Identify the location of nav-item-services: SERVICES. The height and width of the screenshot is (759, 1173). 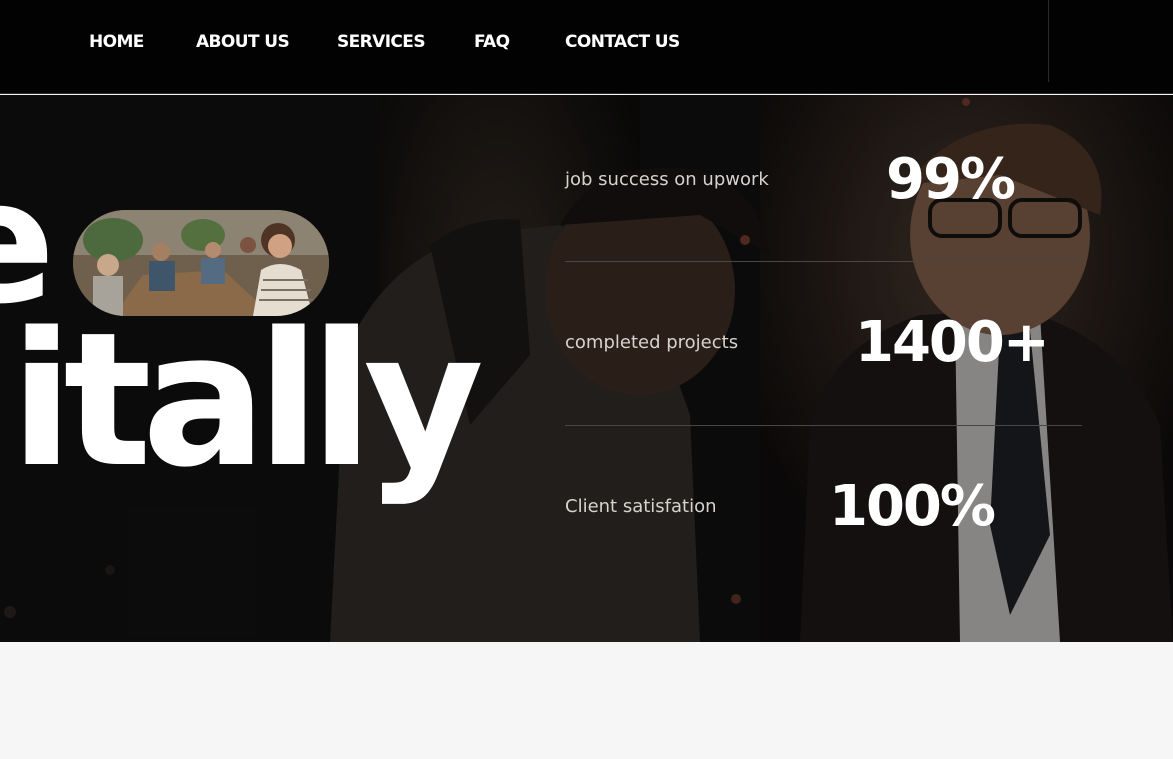
(381, 42).